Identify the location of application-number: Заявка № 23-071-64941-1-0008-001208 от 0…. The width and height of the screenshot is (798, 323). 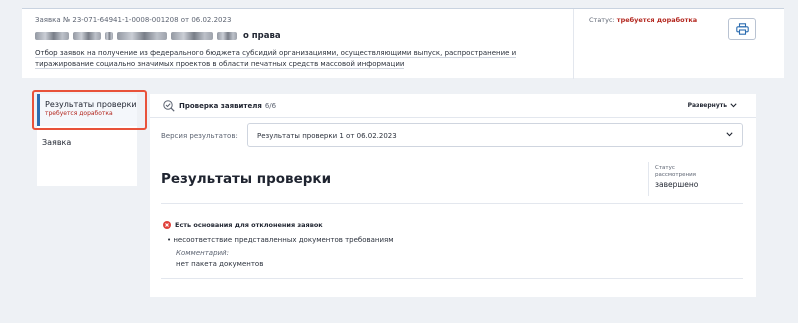
(133, 20).